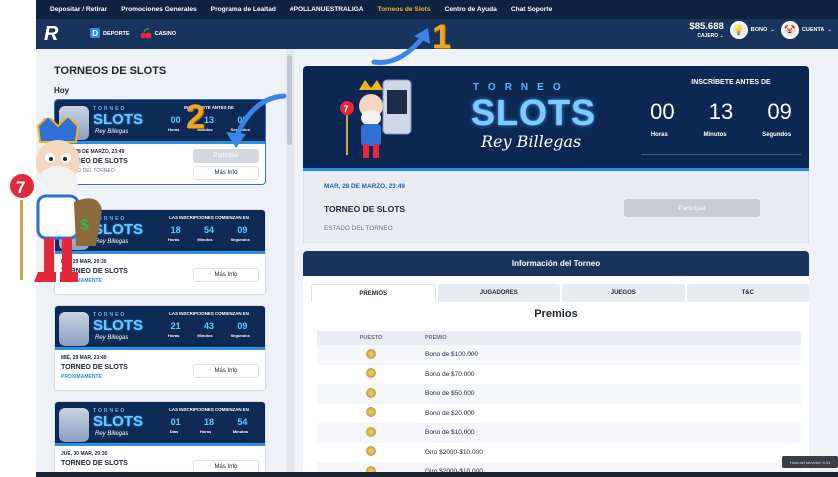 Image resolution: width=838 pixels, height=477 pixels. What do you see at coordinates (364, 186) in the screenshot?
I see `tournament-date: MAR, 28 DE MARZO, 23:49` at bounding box center [364, 186].